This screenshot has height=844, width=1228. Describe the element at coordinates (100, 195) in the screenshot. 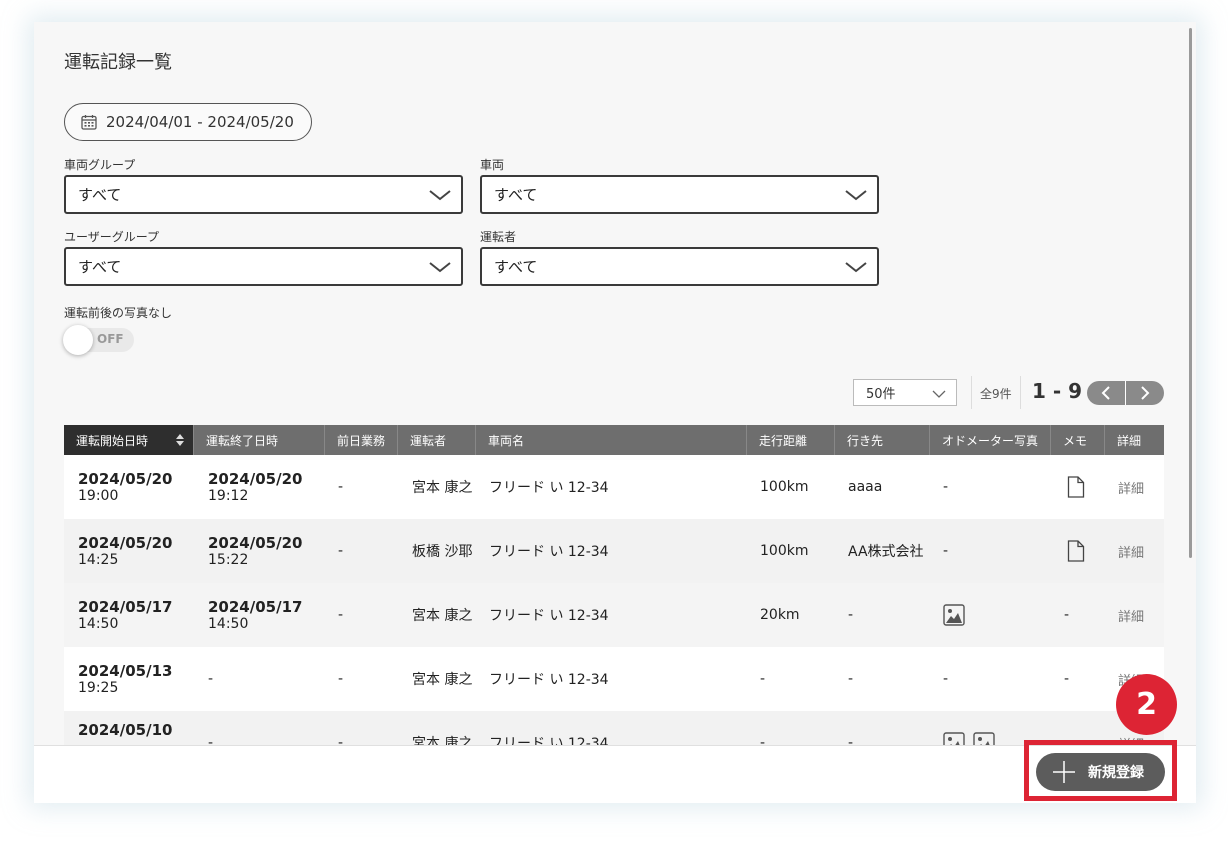

I see `vehicle-group-value: すべて` at that location.